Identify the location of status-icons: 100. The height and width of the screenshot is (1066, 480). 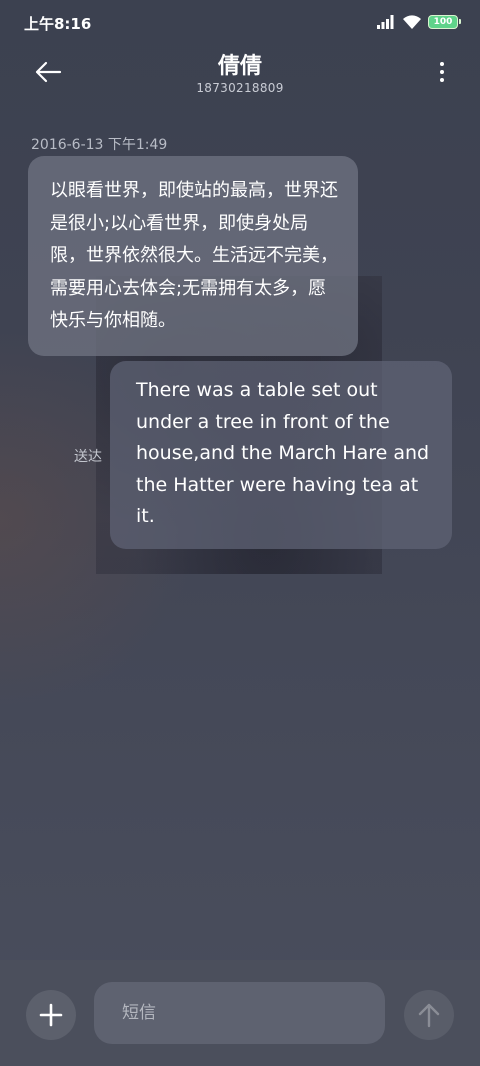
(418, 22).